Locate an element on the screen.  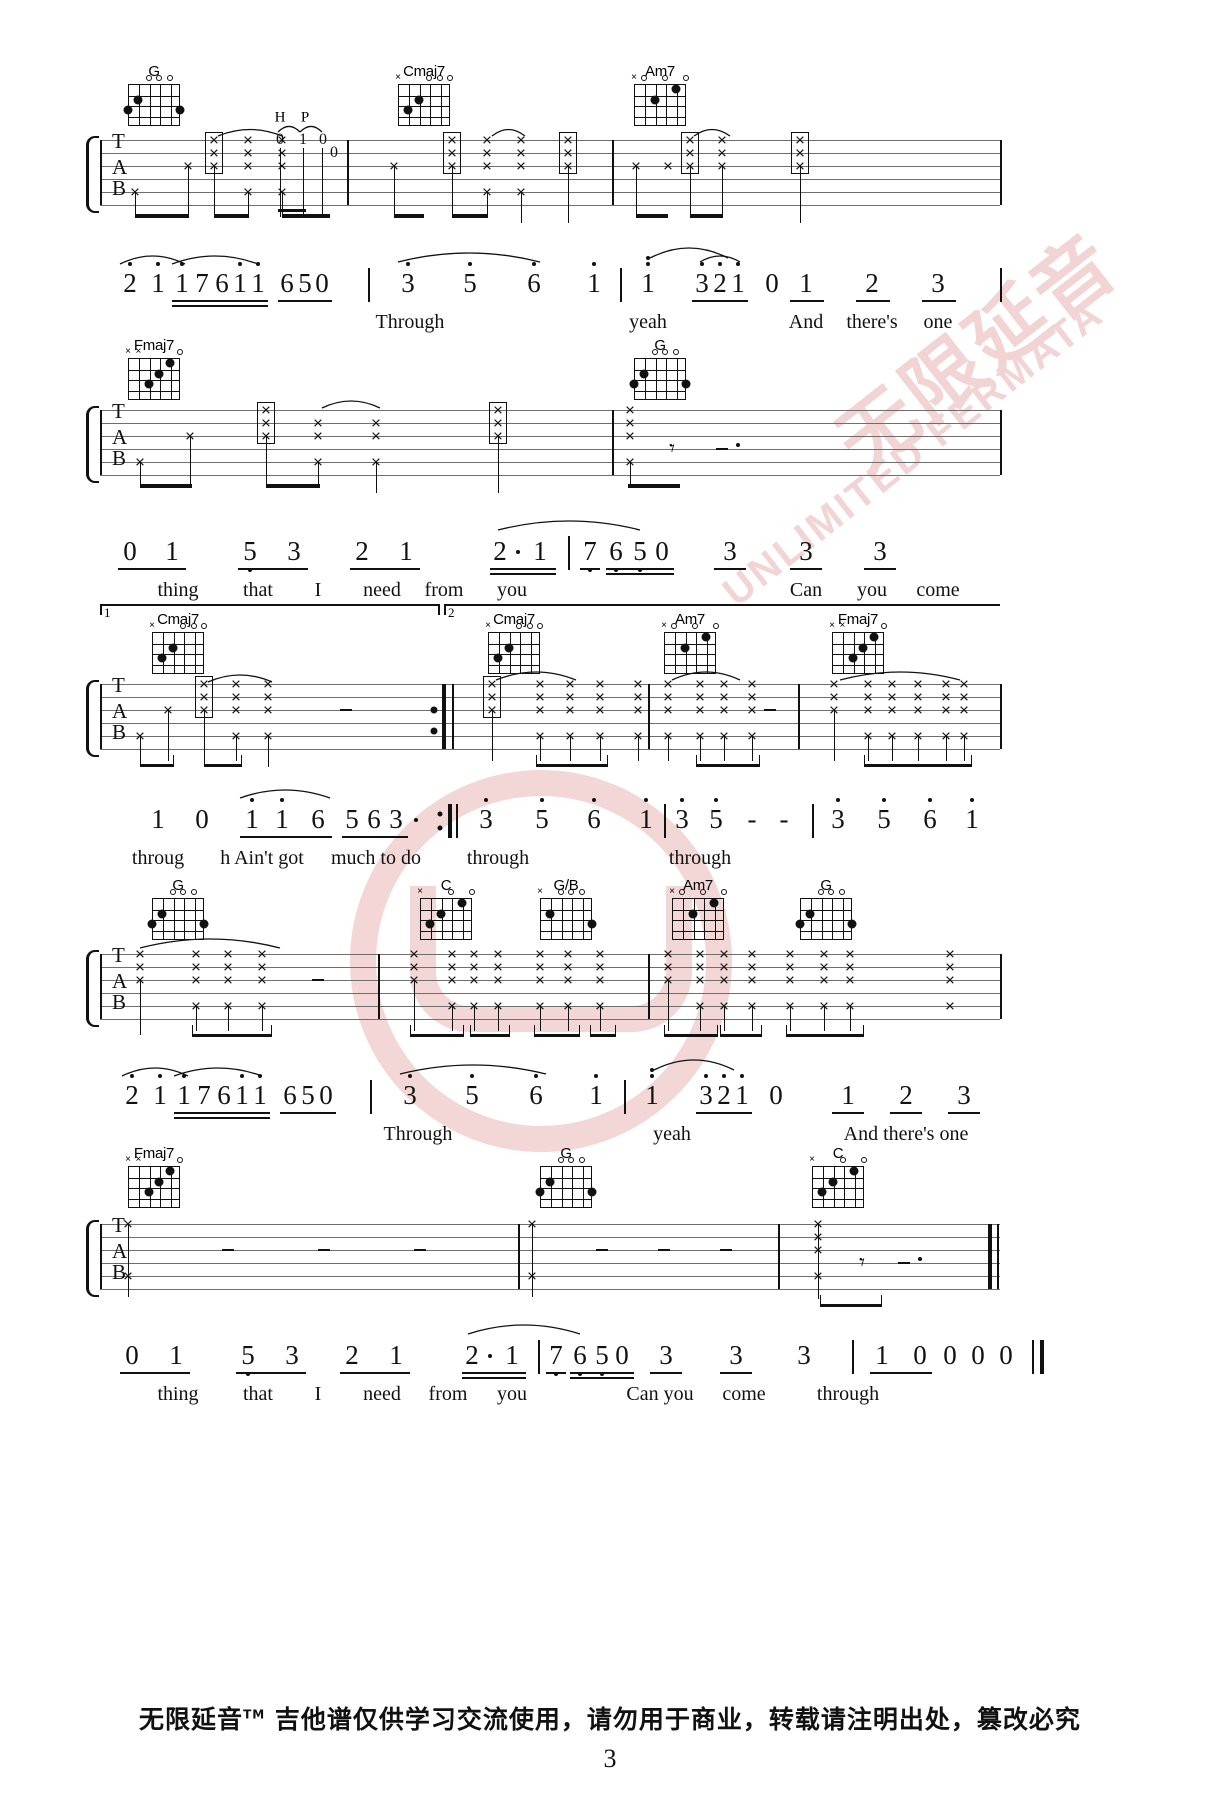
lyric-word: come is located at coordinates (938, 590).